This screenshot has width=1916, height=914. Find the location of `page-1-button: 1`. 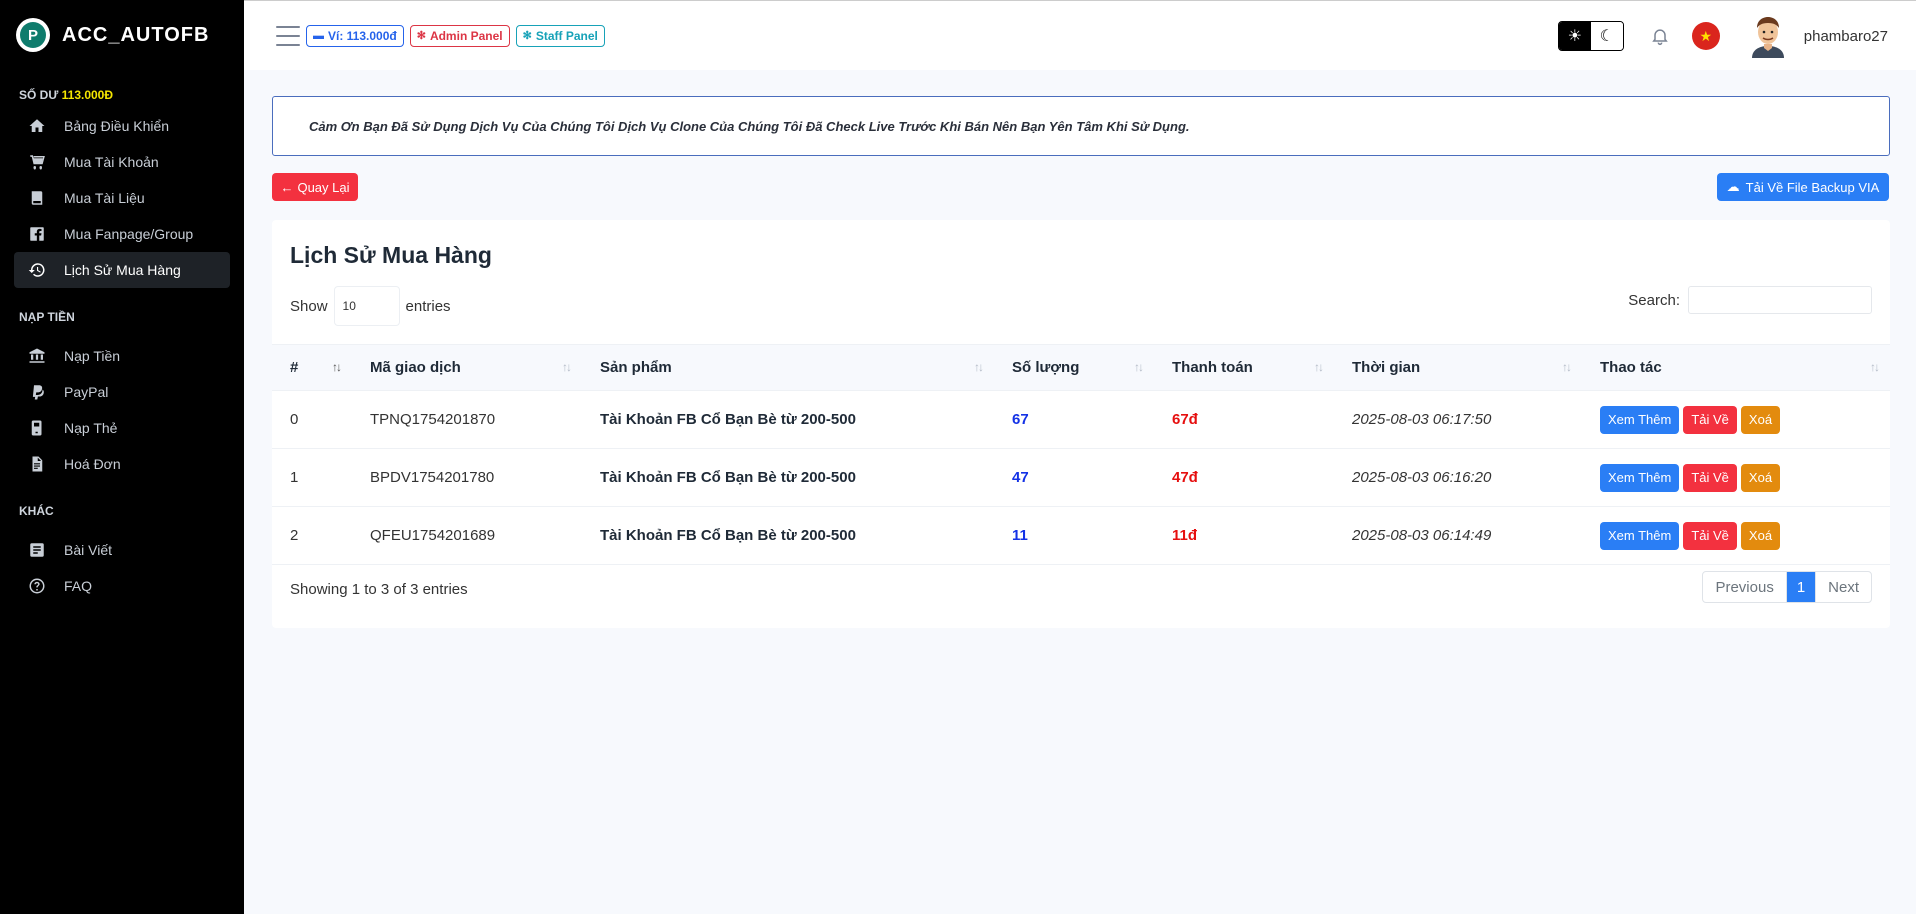

page-1-button: 1 is located at coordinates (1801, 587).